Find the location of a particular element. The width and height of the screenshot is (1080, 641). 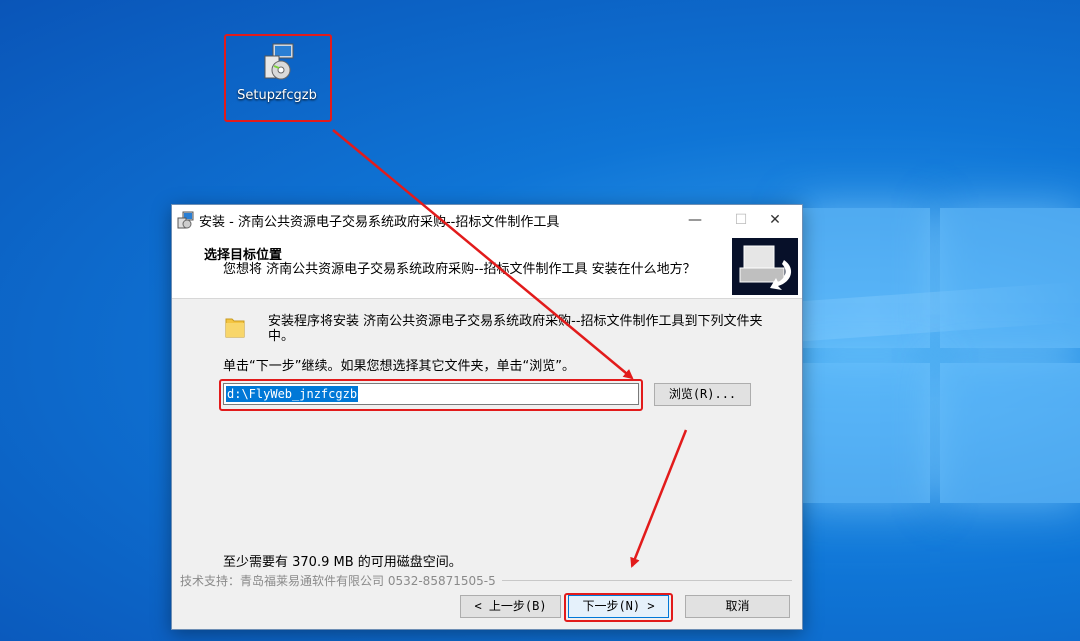

back-button: < 上一步(B) is located at coordinates (510, 606).